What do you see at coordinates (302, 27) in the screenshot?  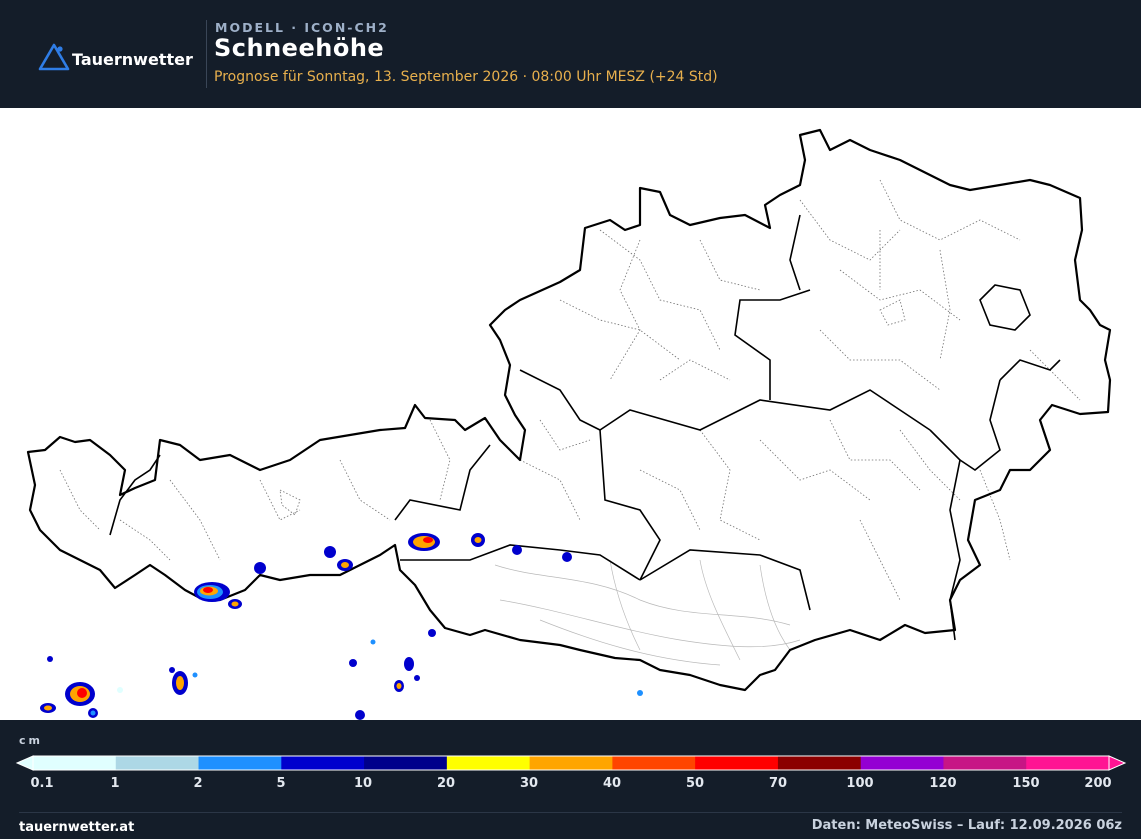 I see `model-label: MODELL · ICON-CH2` at bounding box center [302, 27].